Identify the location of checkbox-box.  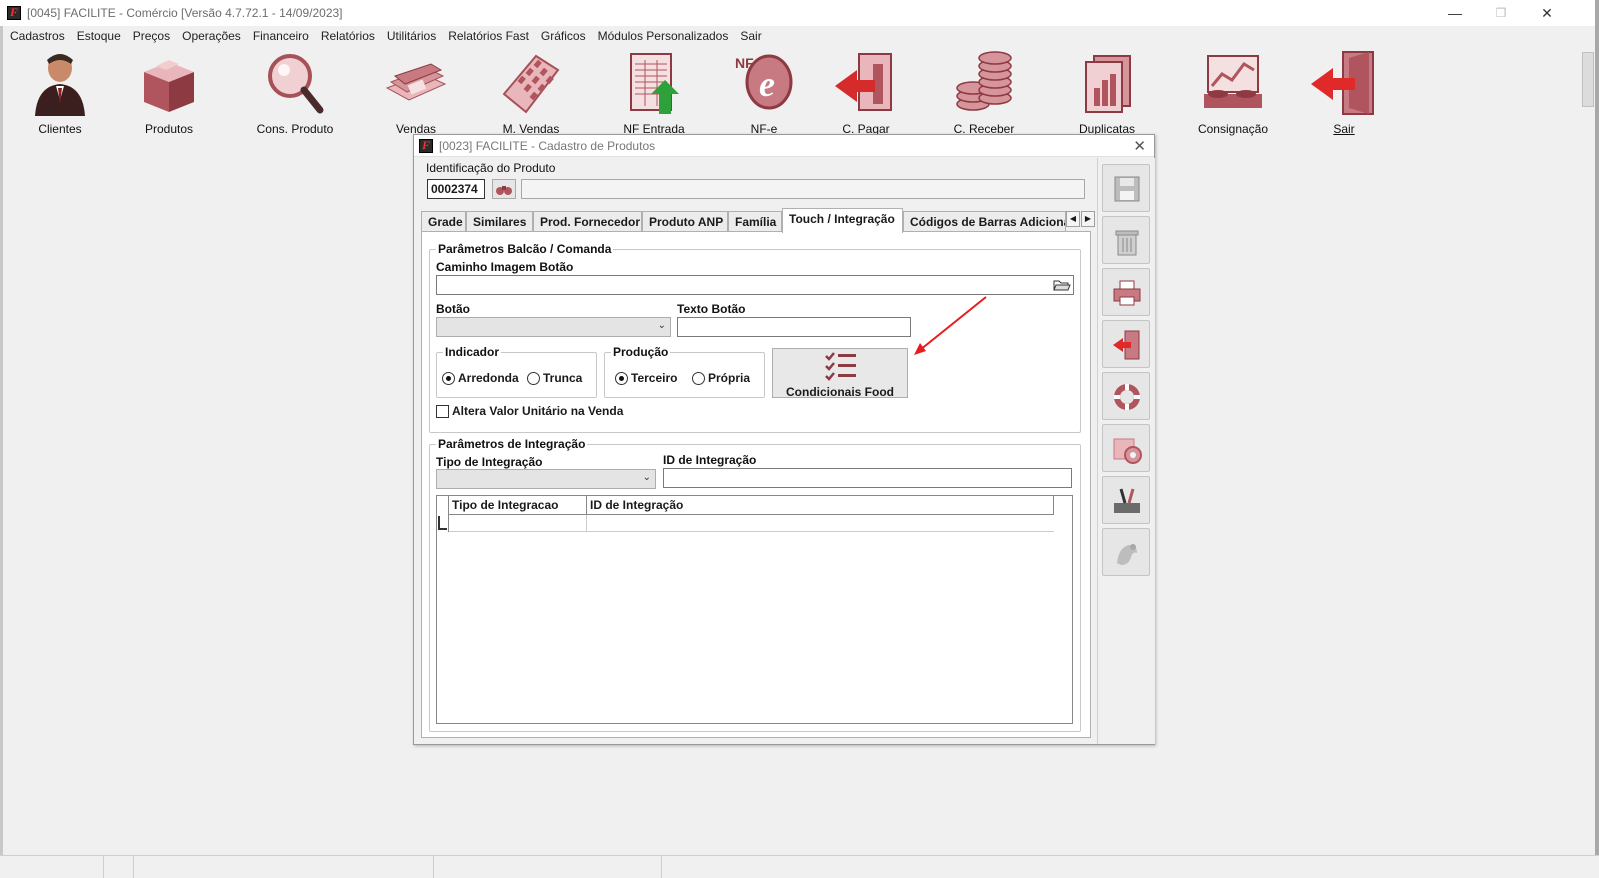
(442, 411).